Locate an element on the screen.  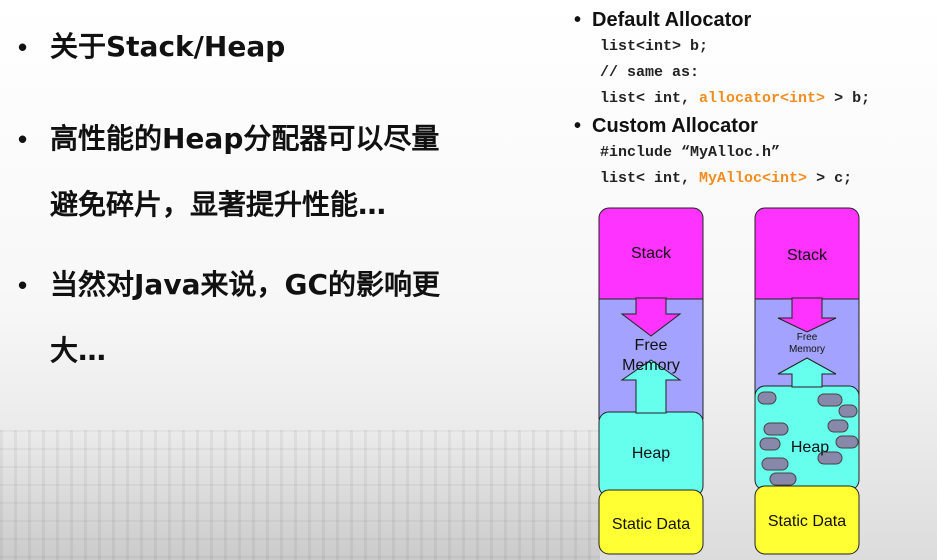
code-line: list< int, MyAlloc<int> > c; is located at coordinates (753, 179).